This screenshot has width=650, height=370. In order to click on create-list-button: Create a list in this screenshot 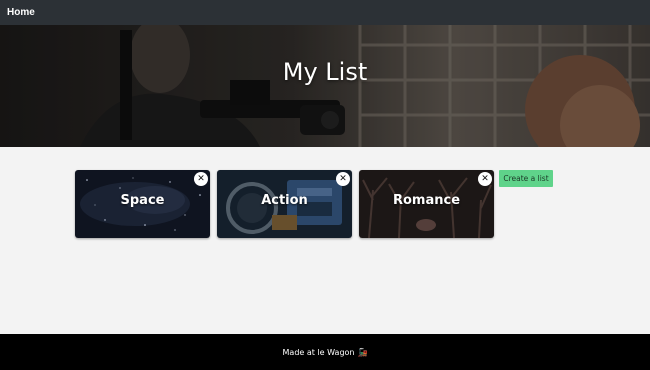, I will do `click(526, 178)`.